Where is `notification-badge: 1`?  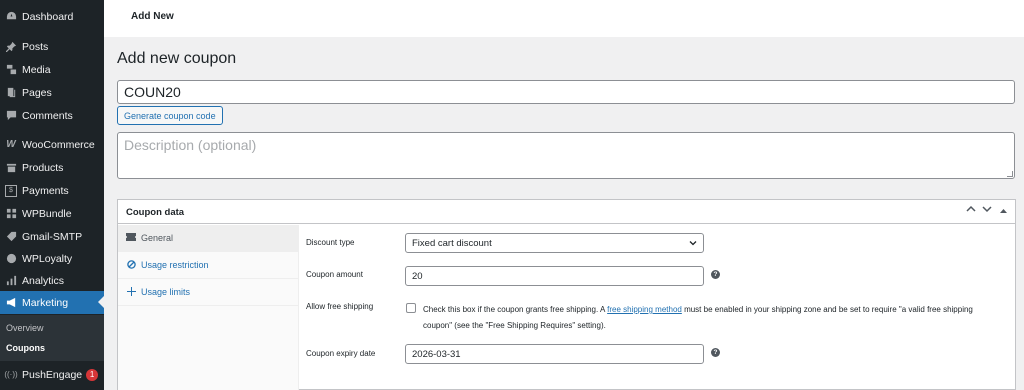 notification-badge: 1 is located at coordinates (92, 374).